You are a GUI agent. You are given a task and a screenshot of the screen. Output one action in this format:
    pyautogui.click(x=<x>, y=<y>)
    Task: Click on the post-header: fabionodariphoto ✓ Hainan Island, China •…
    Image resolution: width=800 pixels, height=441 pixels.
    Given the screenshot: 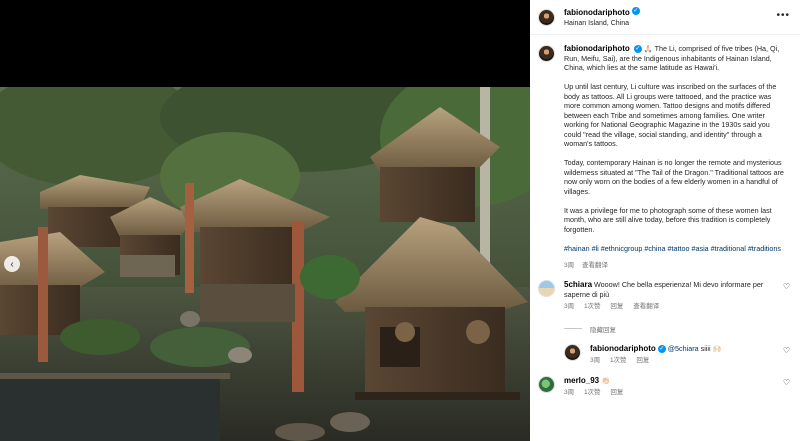 What is the action you would take?
    pyautogui.click(x=665, y=17)
    